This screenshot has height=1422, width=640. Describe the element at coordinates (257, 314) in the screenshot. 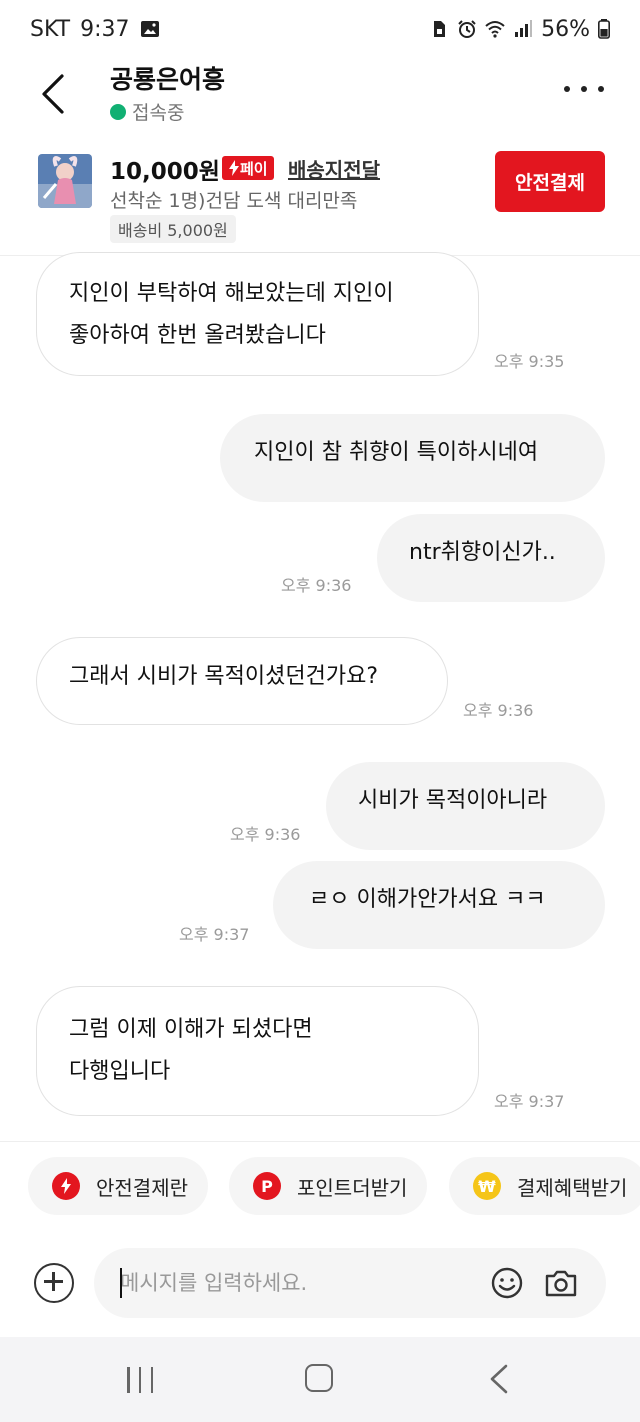

I see `message-bubble-received: 지인이 부탁하여 해보았는데 지인이 좋아하여 한번 올려봤습니다` at that location.